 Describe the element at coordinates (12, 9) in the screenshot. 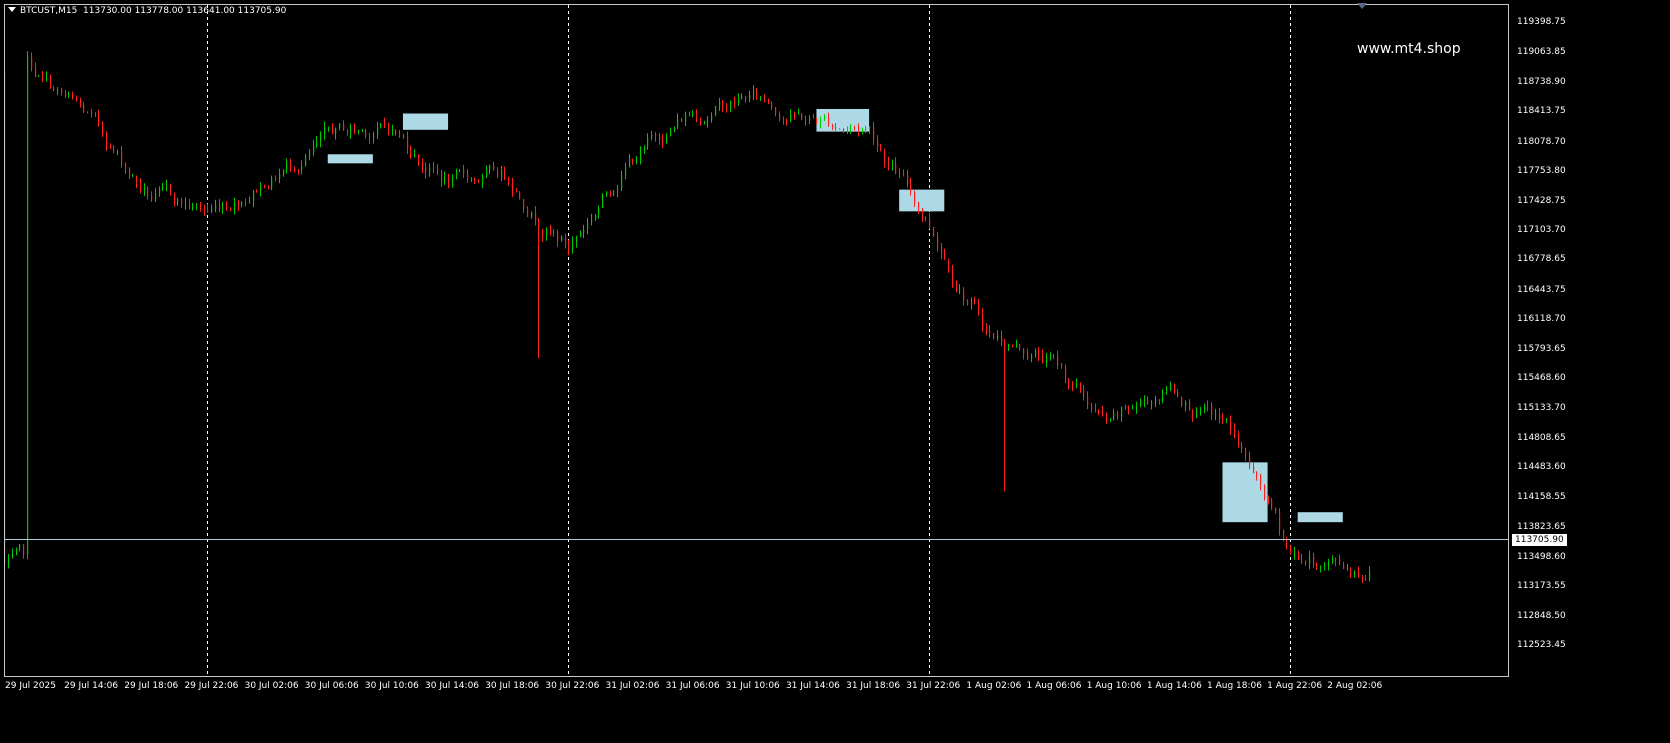

I see `collapse-triangle-icon` at that location.